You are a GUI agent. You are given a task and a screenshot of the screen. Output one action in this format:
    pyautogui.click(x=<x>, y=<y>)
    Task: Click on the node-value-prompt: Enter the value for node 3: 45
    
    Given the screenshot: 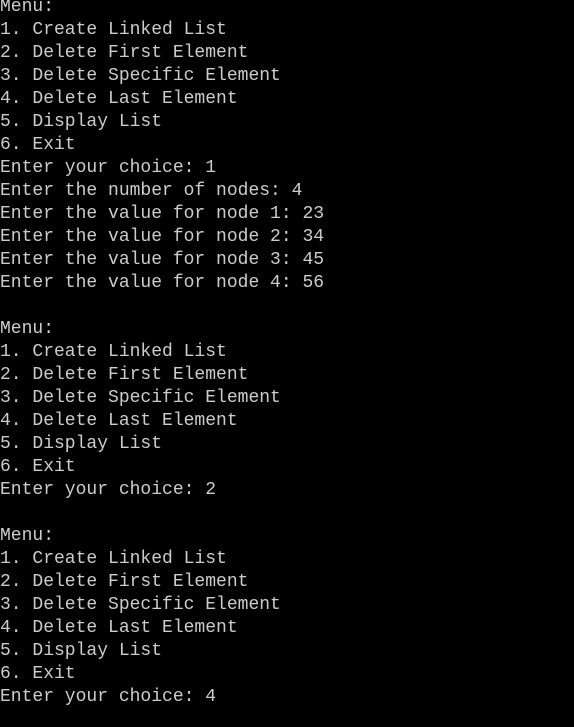 What is the action you would take?
    pyautogui.click(x=162, y=260)
    